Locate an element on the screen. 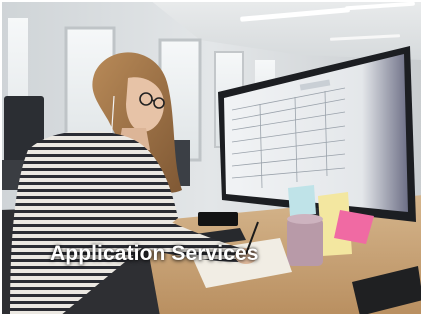 This screenshot has width=423, height=316. overlay-title: Application Services is located at coordinates (154, 253).